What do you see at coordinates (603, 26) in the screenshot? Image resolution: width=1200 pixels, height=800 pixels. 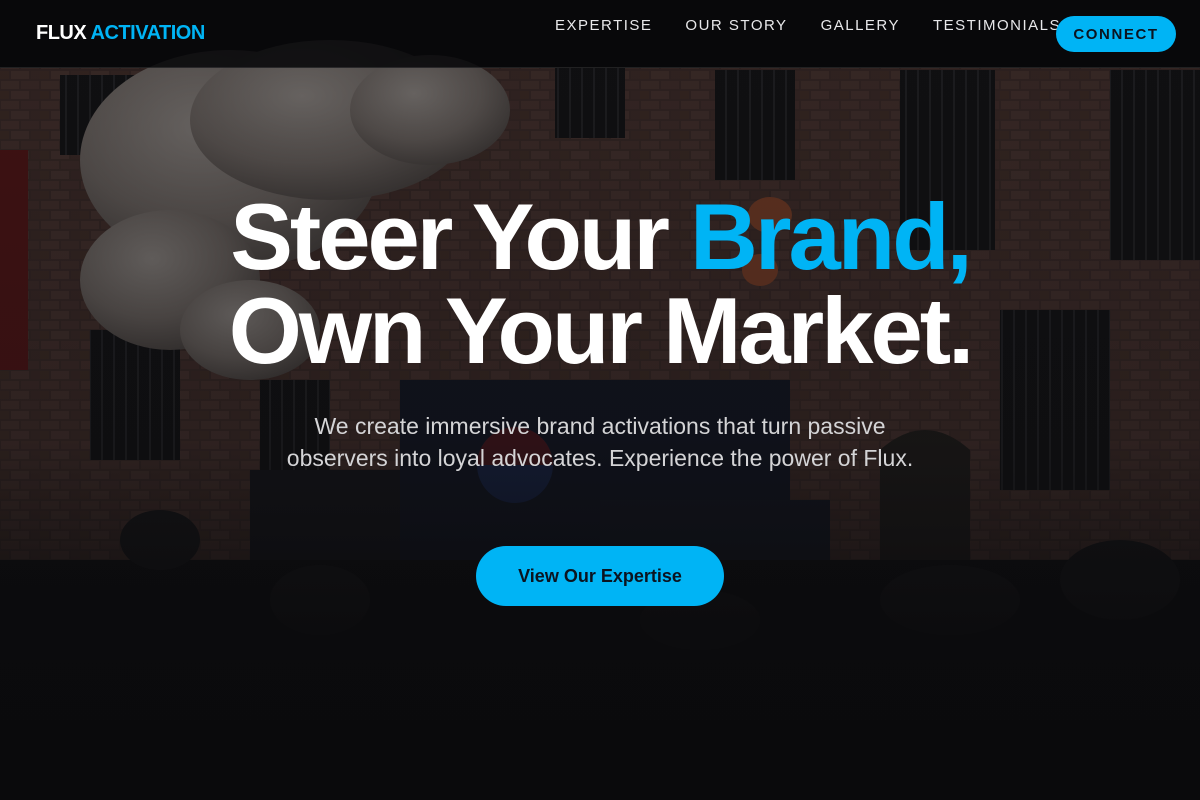 I see `nav-link-expertise: EXPERTISE` at bounding box center [603, 26].